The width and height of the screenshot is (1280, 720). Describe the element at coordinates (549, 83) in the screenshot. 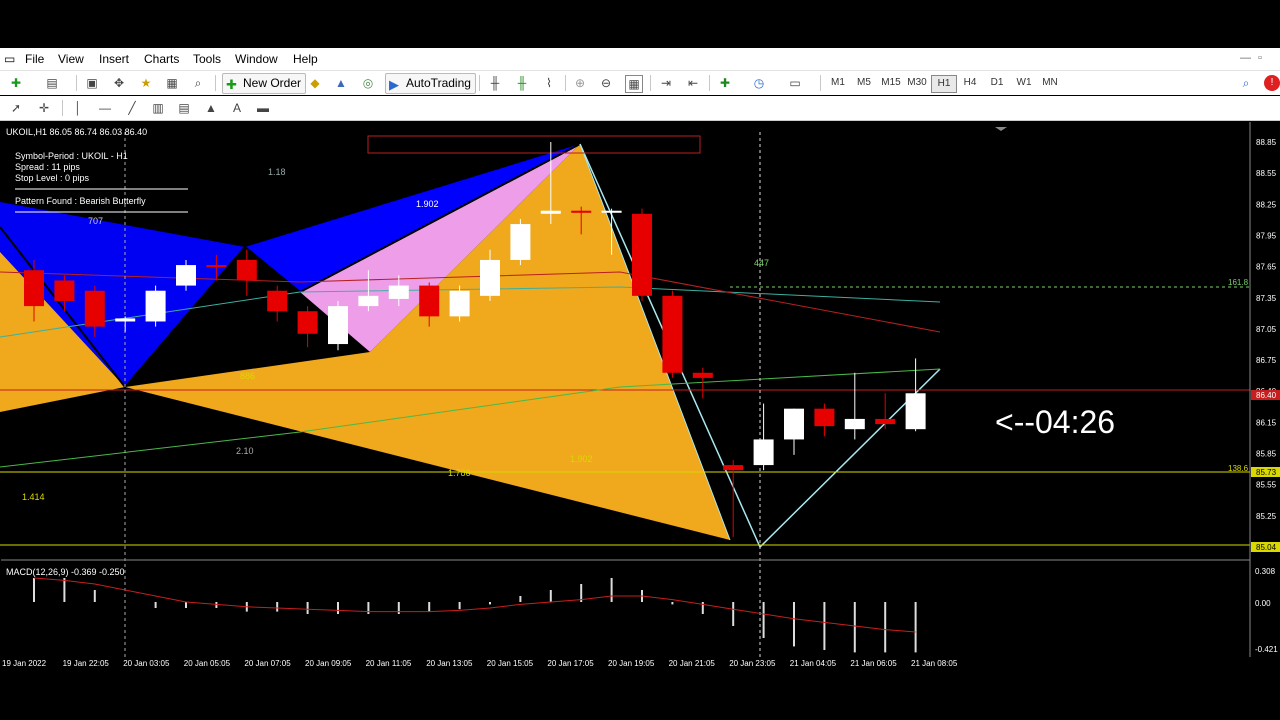

I see `line-chart-icon: ⌇` at that location.